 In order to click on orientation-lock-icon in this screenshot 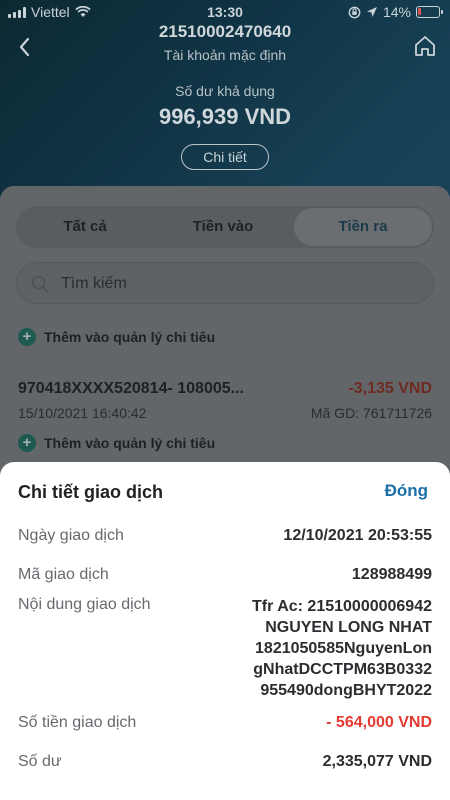, I will do `click(354, 12)`.